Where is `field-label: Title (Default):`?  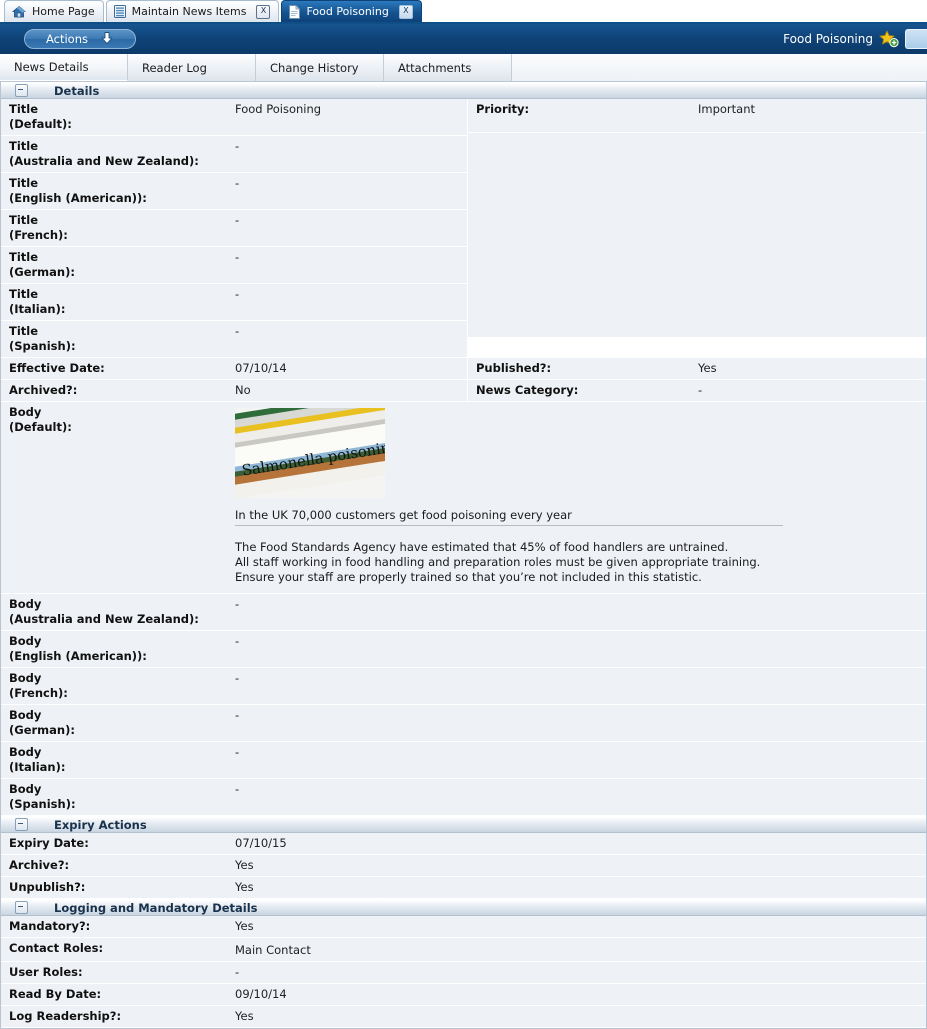
field-label: Title (Default): is located at coordinates (117, 117).